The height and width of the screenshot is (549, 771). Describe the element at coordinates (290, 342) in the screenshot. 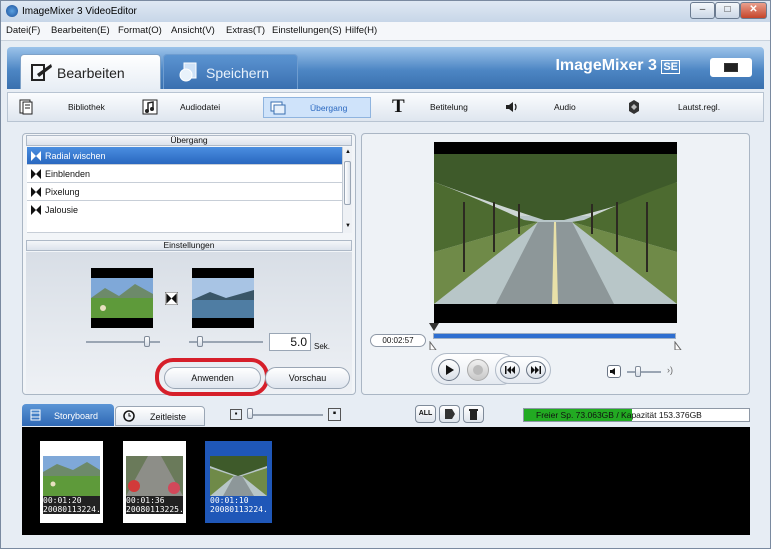

I see `duration-field: 5.0` at that location.